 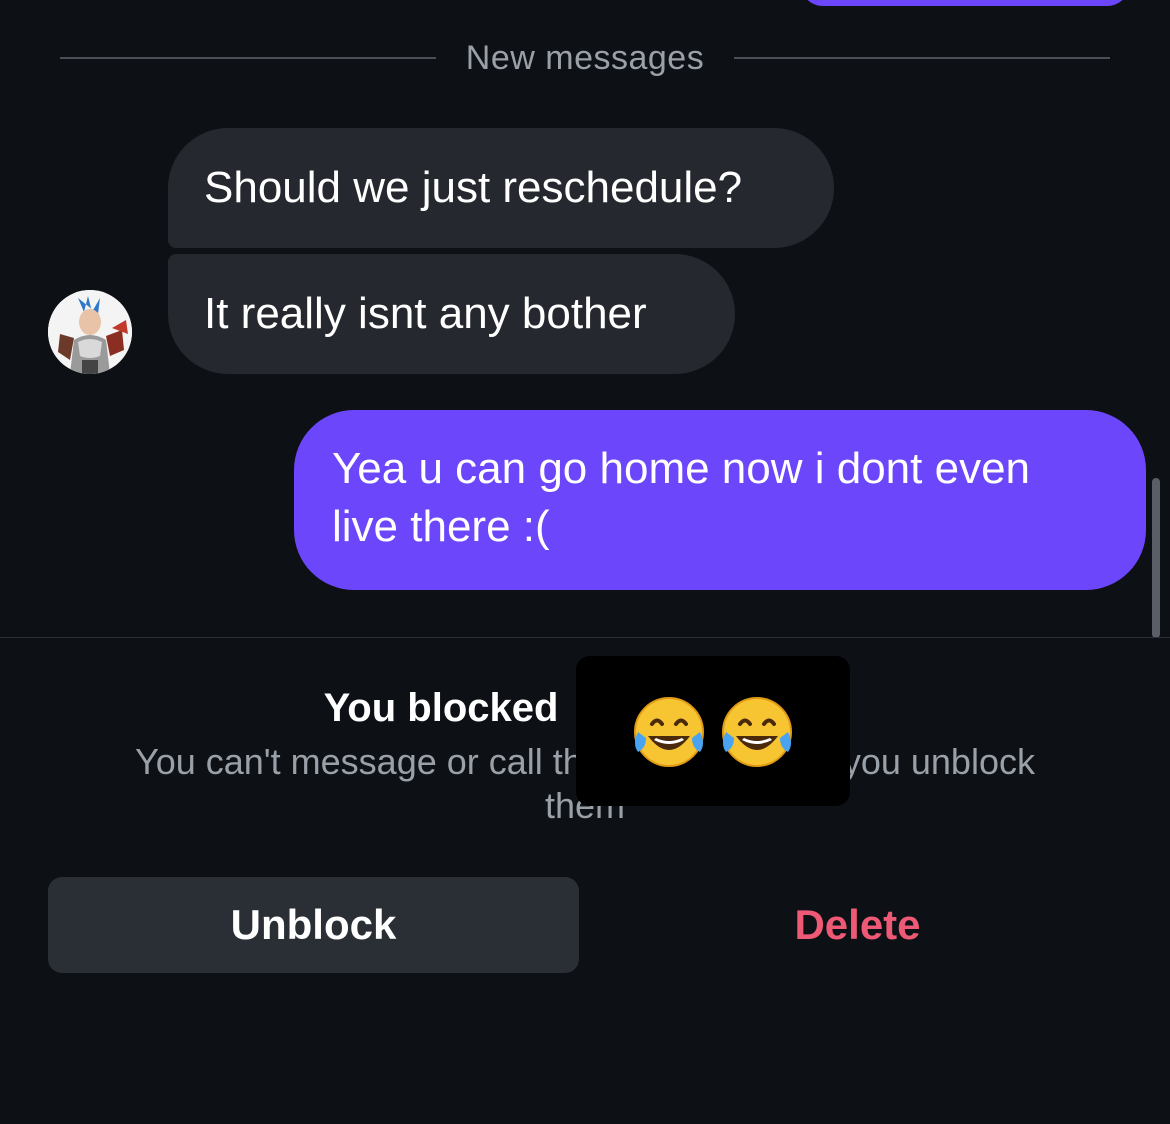 I want to click on new-messages-label: New messages, so click(x=585, y=57).